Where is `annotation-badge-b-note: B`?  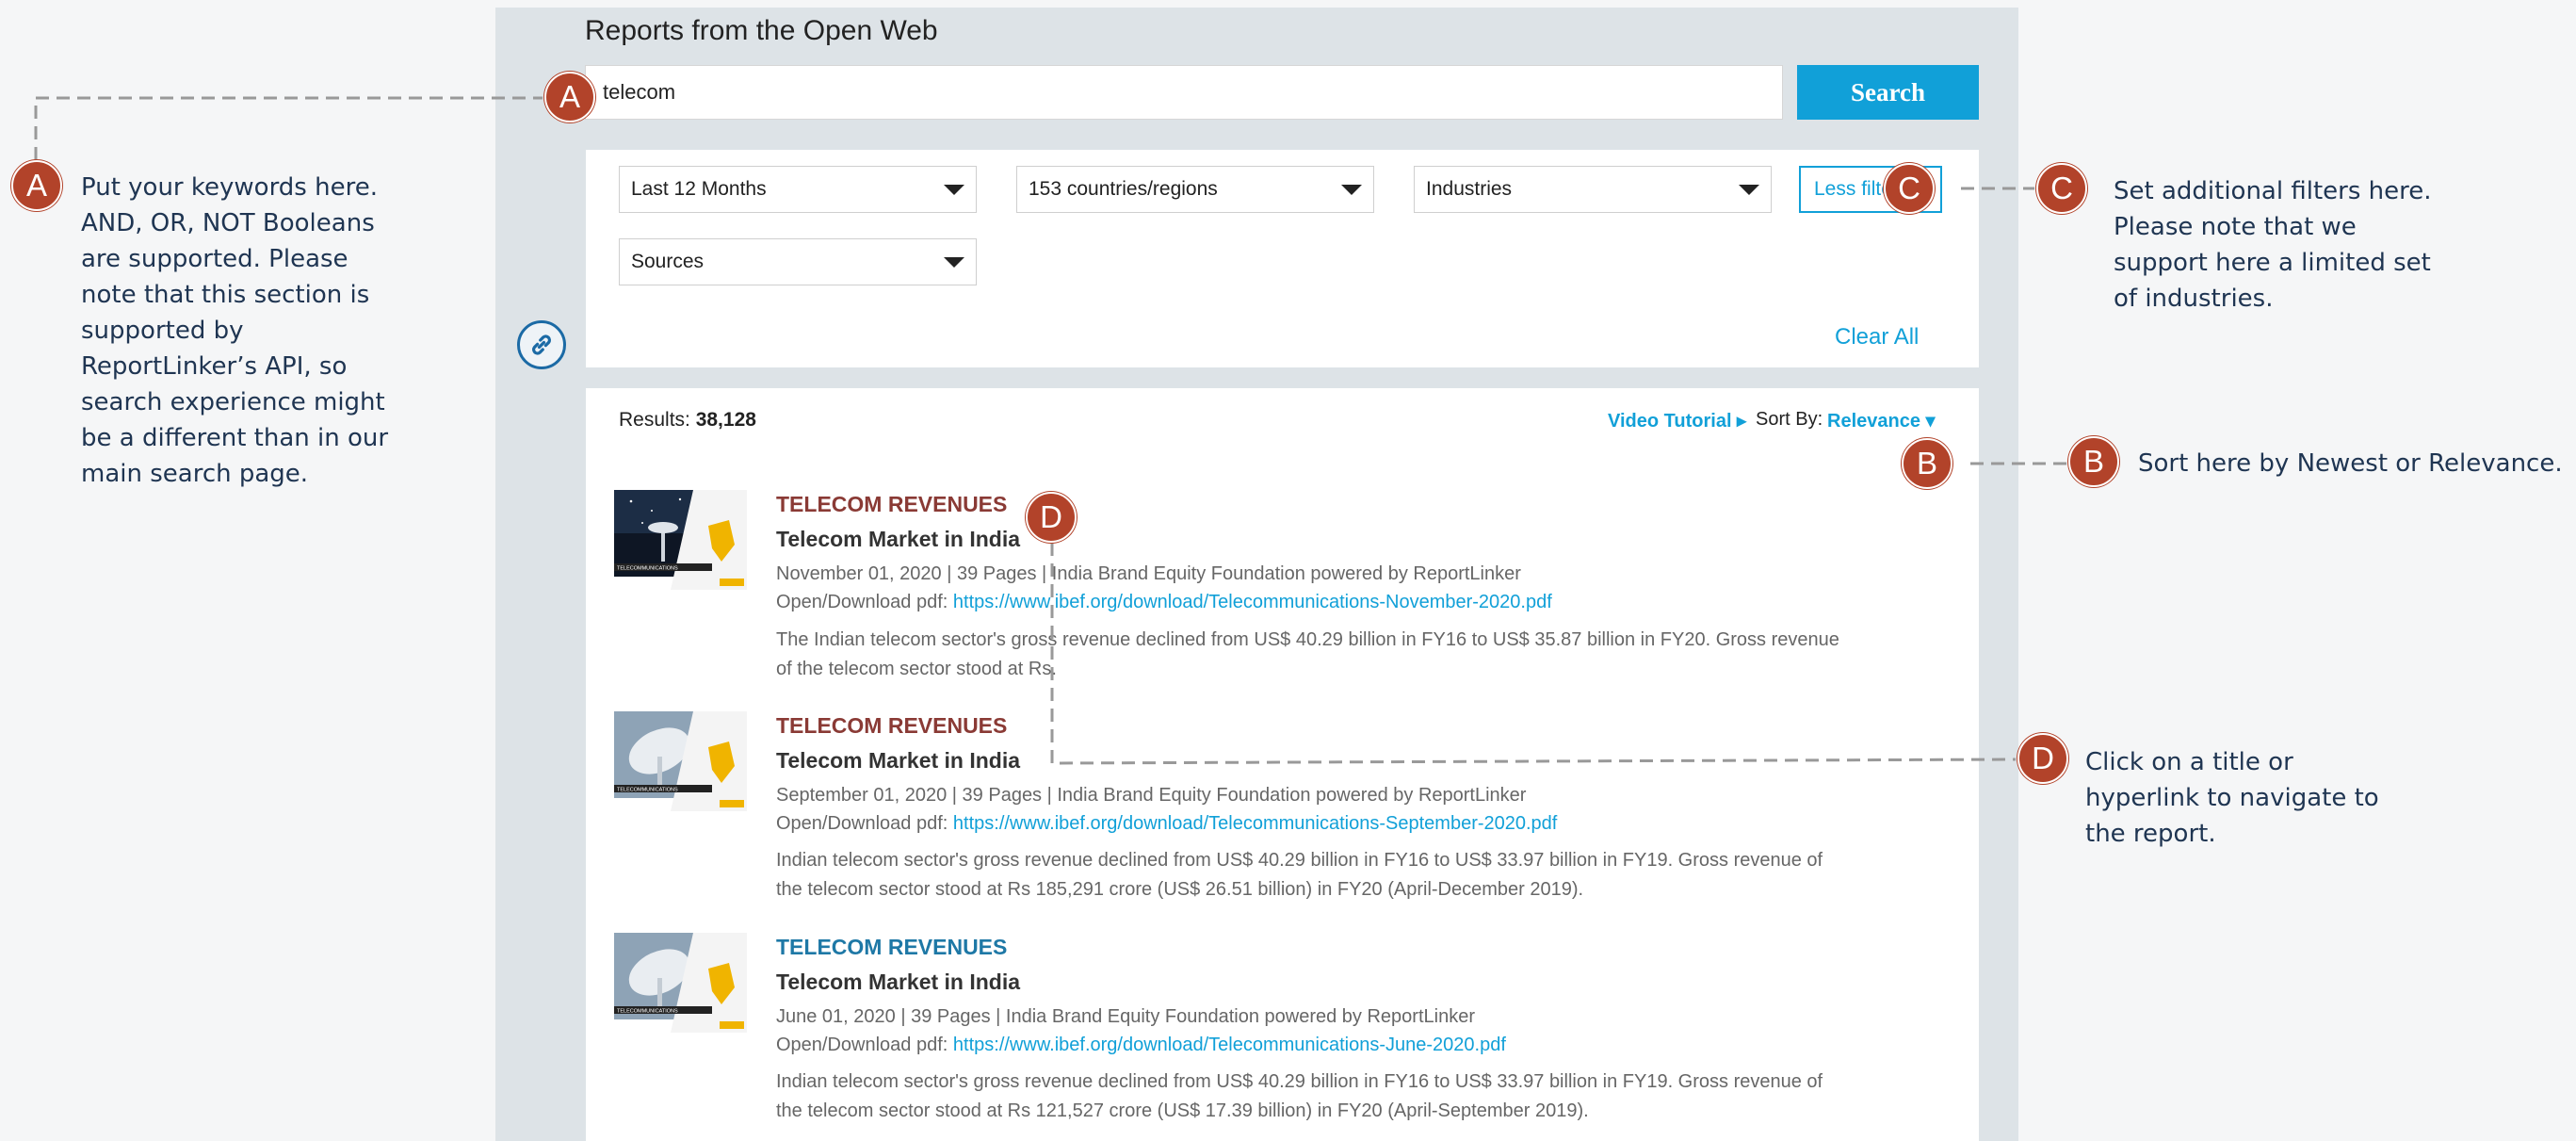
annotation-badge-b-note: B is located at coordinates (2093, 462).